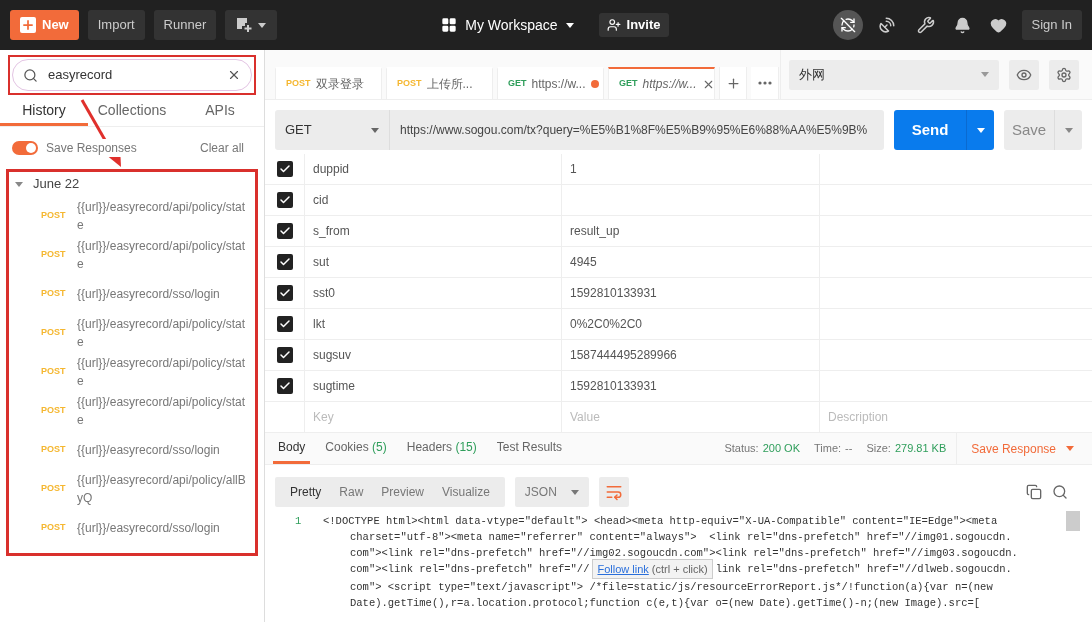 The height and width of the screenshot is (622, 1092). Describe the element at coordinates (44, 112) in the screenshot. I see `sidebar-tab: History` at that location.